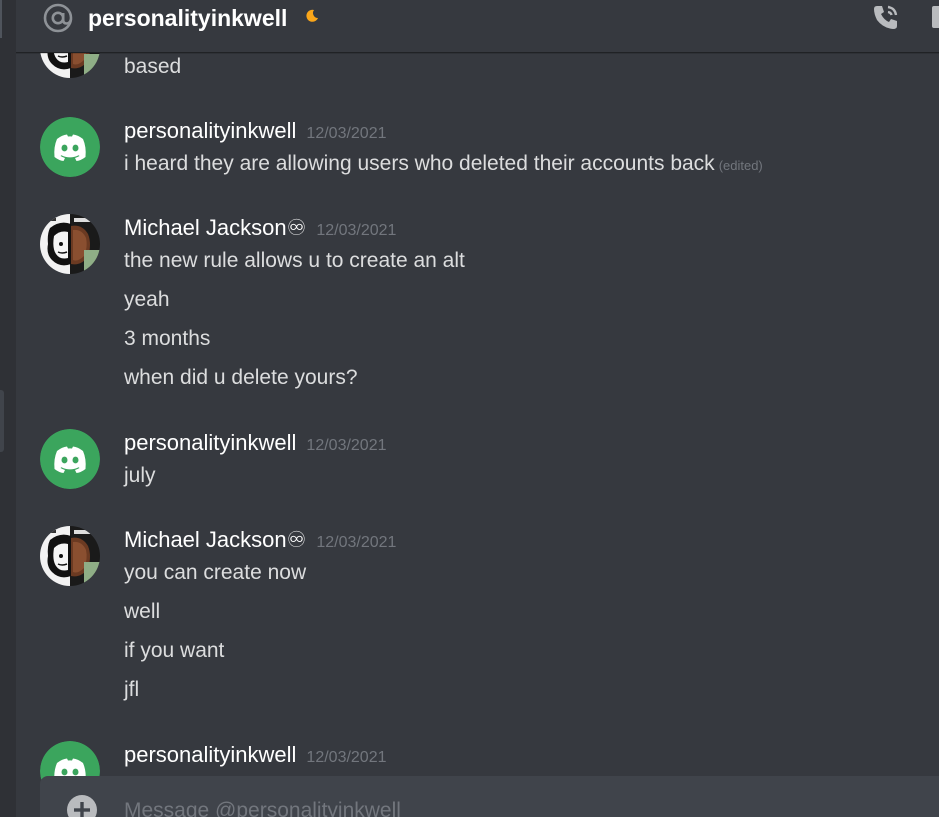 This screenshot has width=939, height=817. Describe the element at coordinates (8, 408) in the screenshot. I see `server-sidebar-edge` at that location.